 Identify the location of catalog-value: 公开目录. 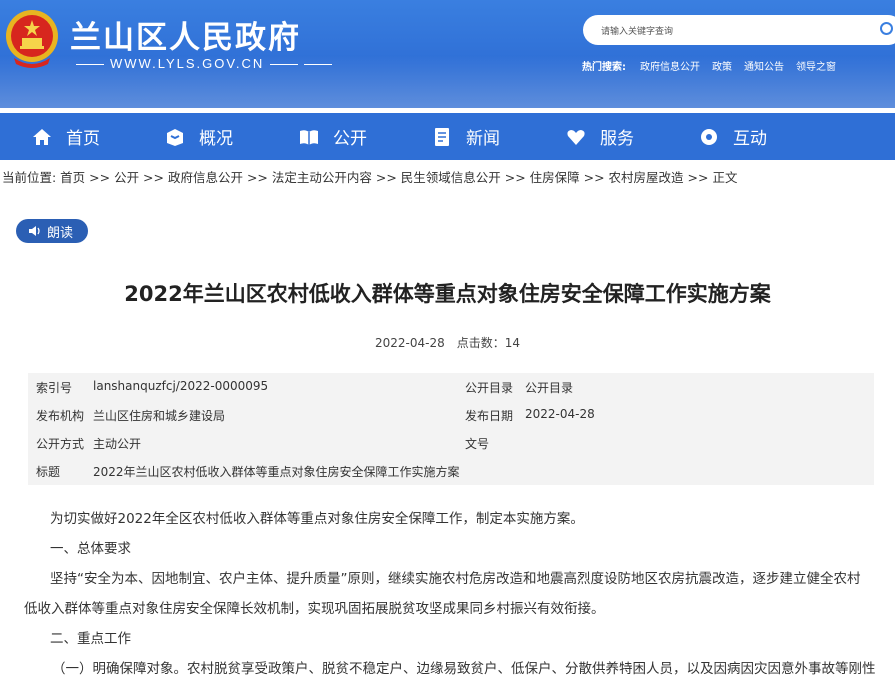
(549, 388).